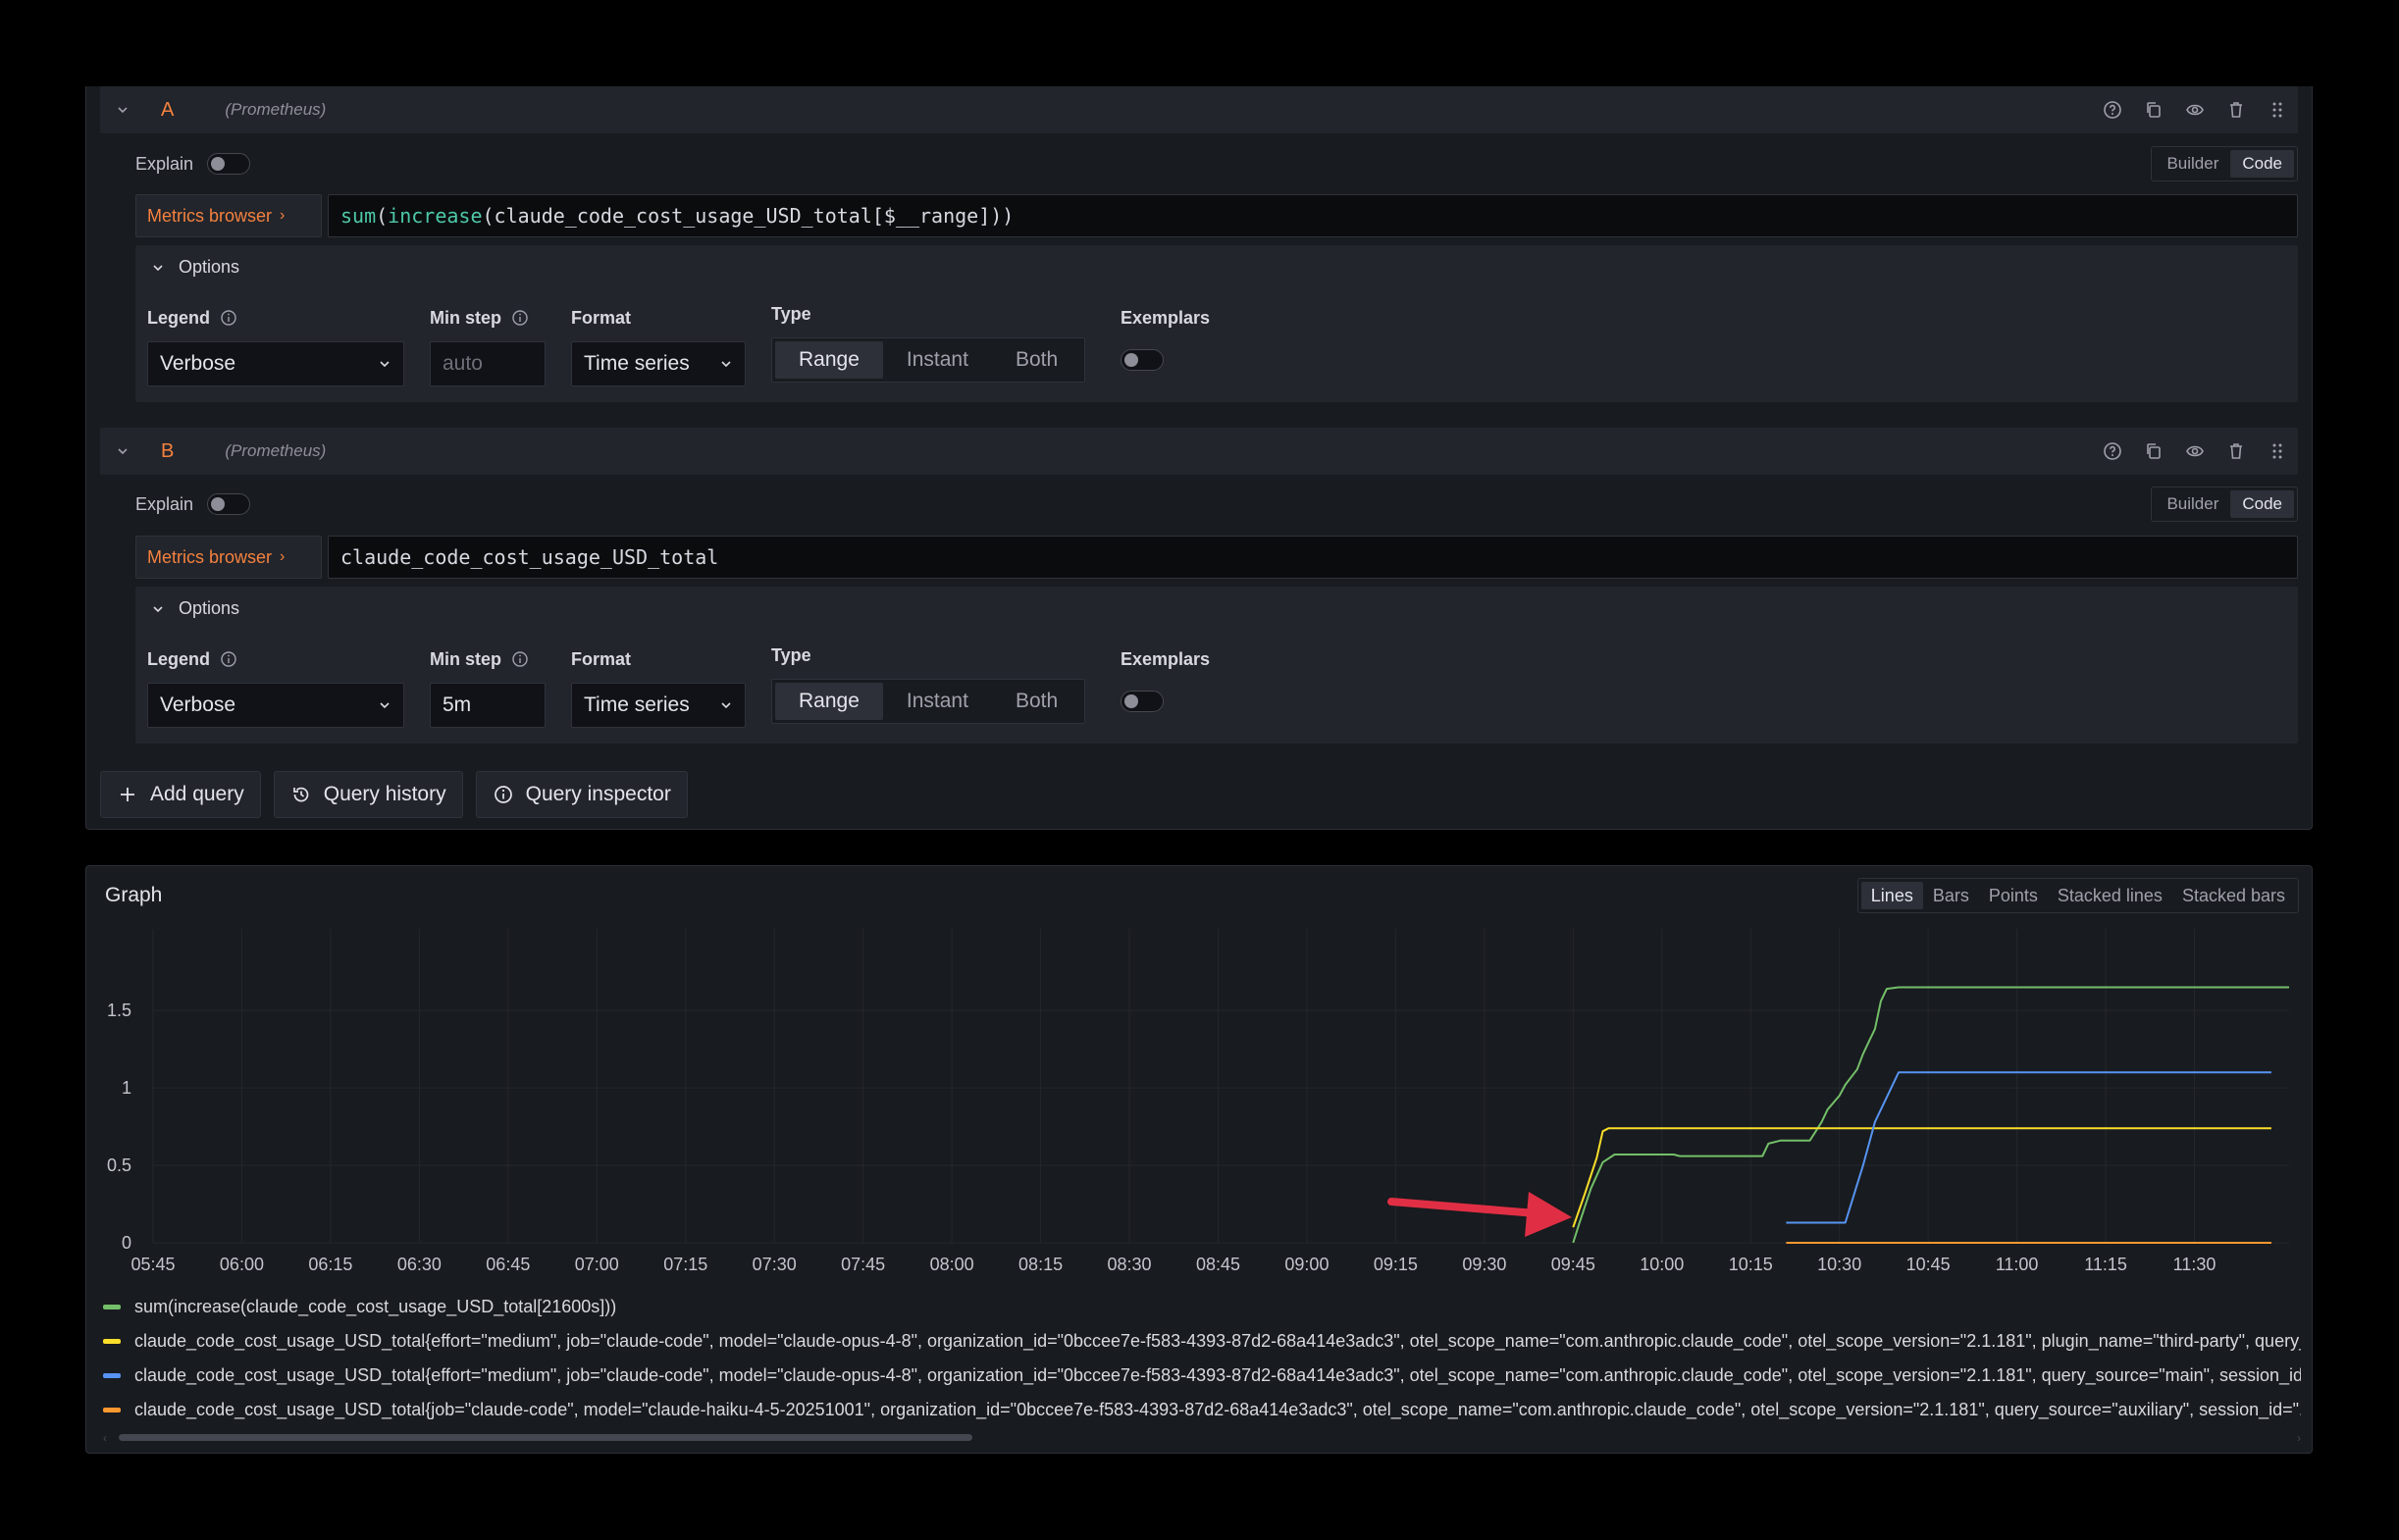 This screenshot has height=1540, width=2399. Describe the element at coordinates (775, 1264) in the screenshot. I see `x-tick-label: 07:30` at that location.